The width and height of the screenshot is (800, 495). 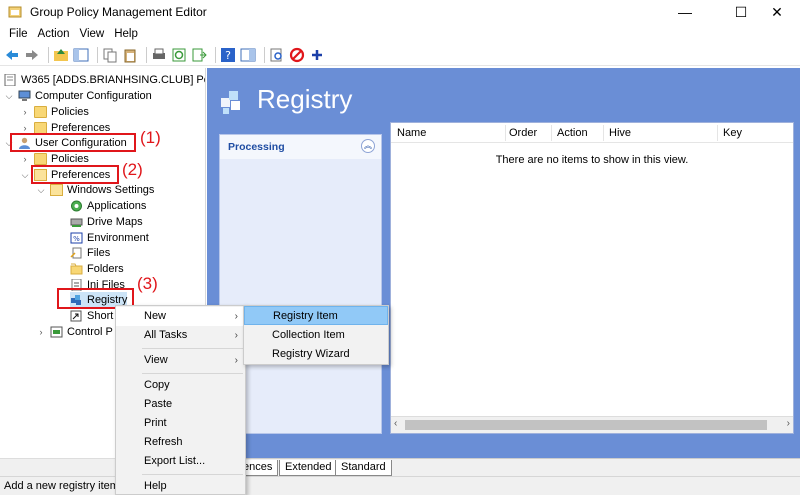 What do you see at coordinates (10, 80) in the screenshot?
I see `policy-document-icon` at bounding box center [10, 80].